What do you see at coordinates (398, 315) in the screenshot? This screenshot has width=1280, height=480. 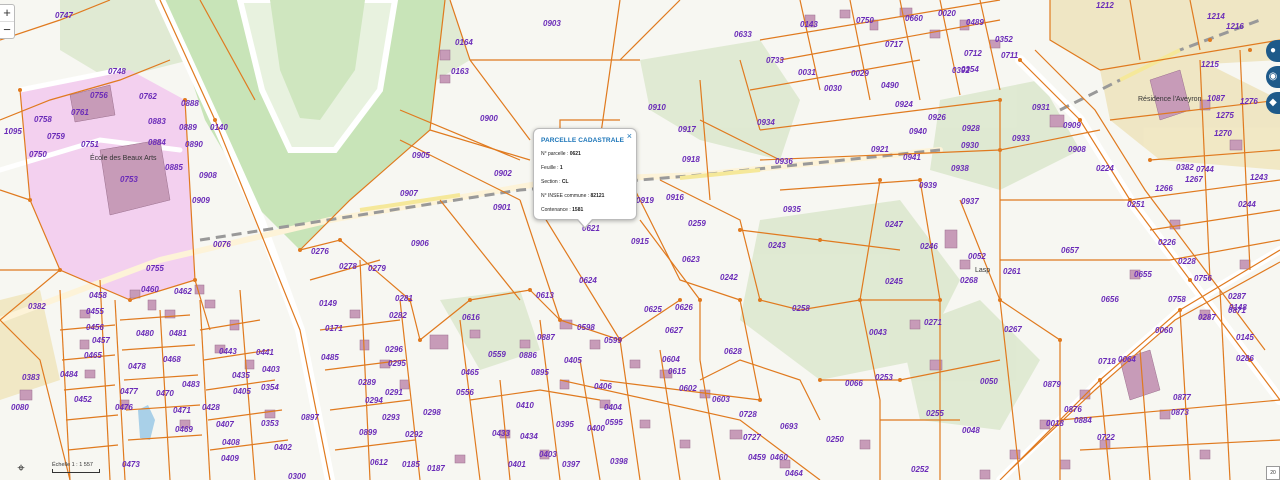 I see `parcel-label: 0282` at bounding box center [398, 315].